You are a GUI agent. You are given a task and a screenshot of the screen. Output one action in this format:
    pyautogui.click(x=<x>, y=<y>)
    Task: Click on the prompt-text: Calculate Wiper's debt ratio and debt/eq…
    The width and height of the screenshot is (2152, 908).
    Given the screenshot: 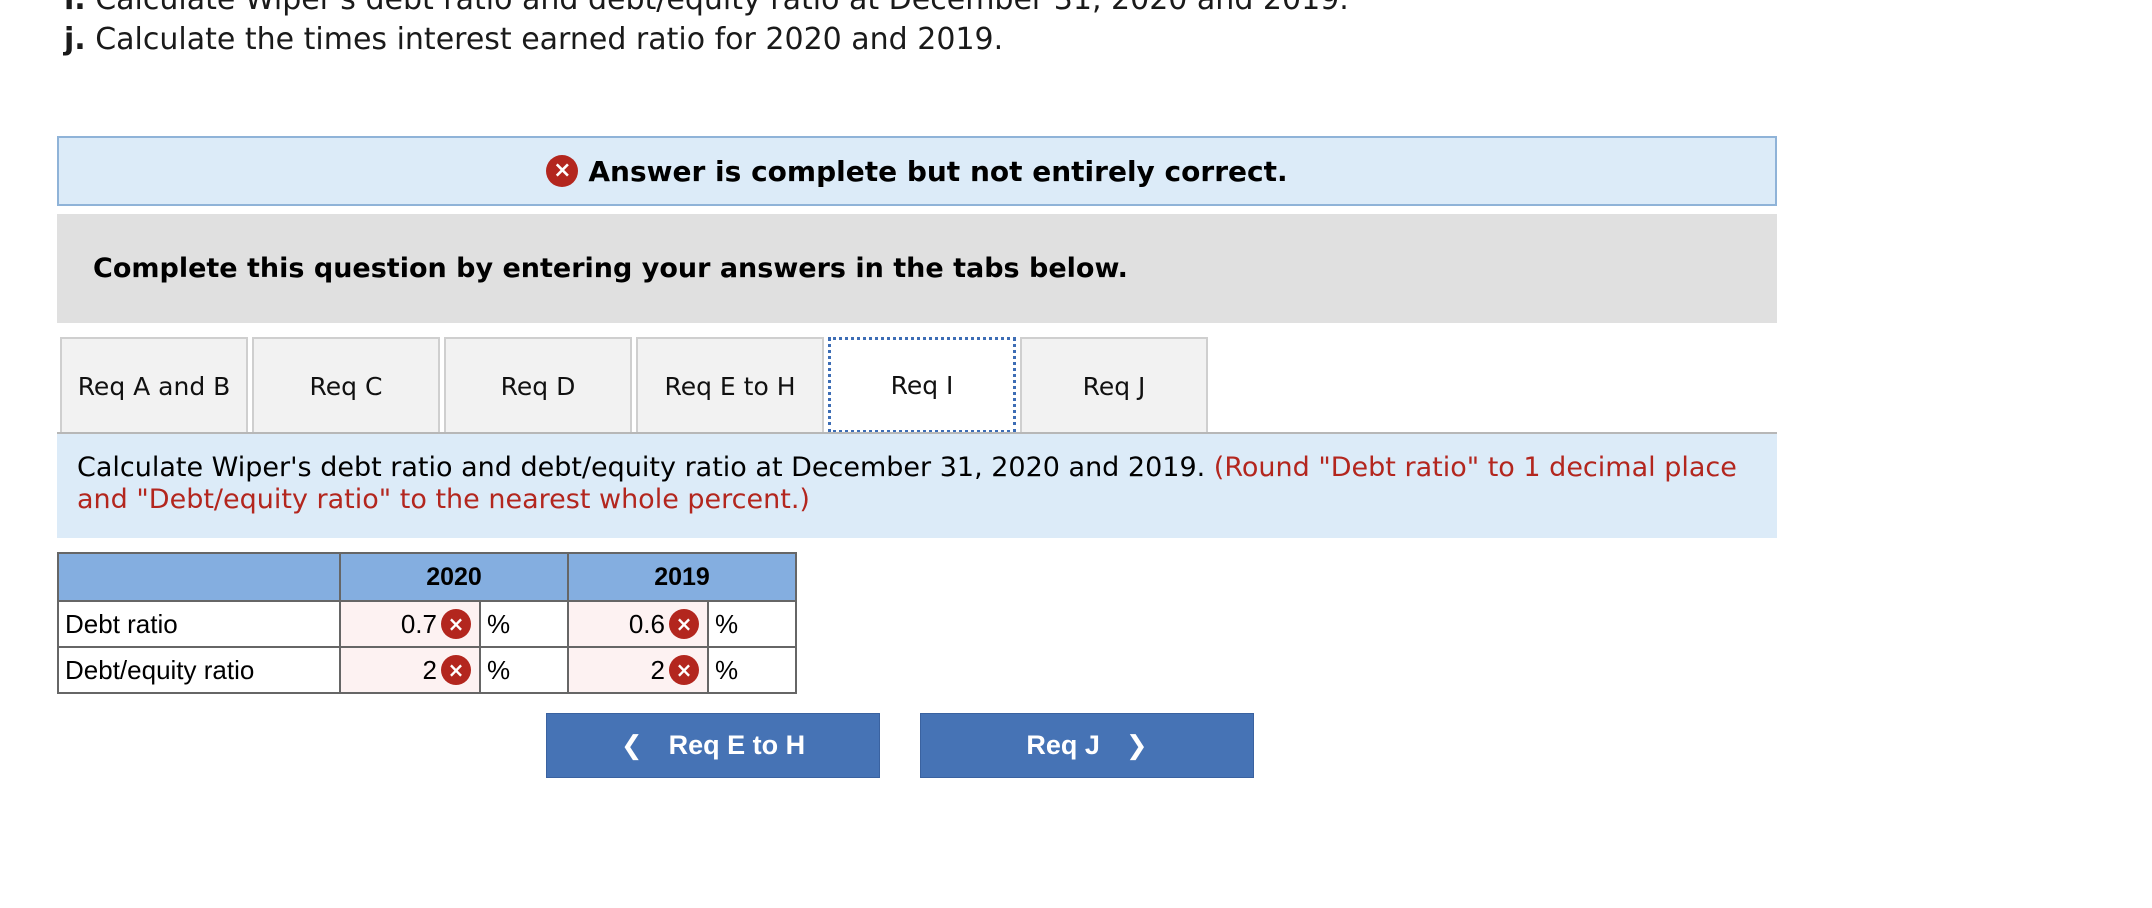 What is the action you would take?
    pyautogui.click(x=645, y=467)
    